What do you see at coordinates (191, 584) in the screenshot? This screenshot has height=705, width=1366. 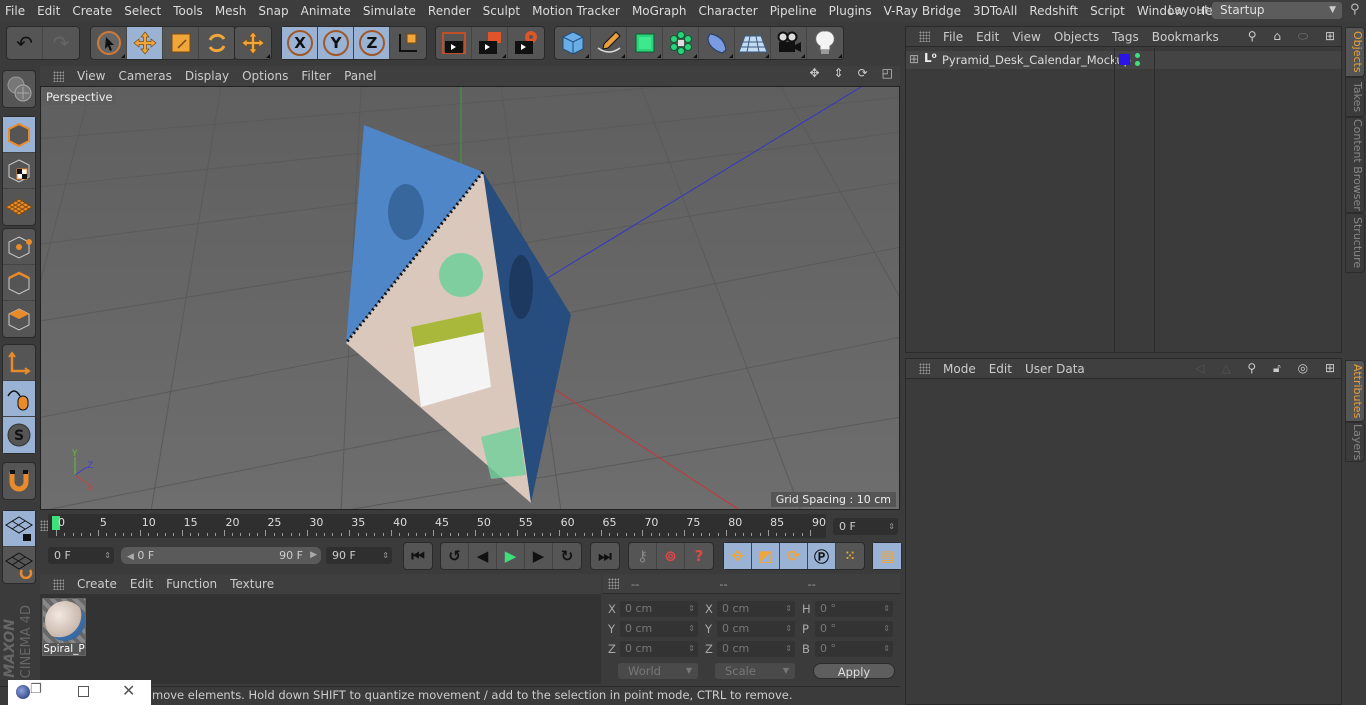 I see `material-menu-function: Function` at bounding box center [191, 584].